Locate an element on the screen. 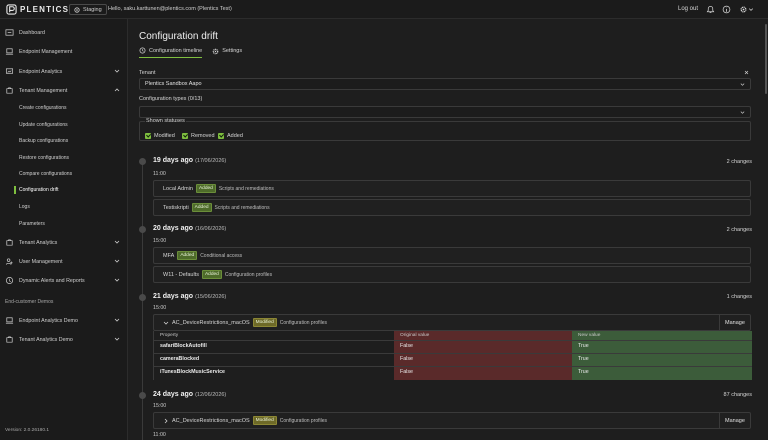 This screenshot has width=768, height=440. sidebar-subitem-update: Update configurations is located at coordinates (43, 125).